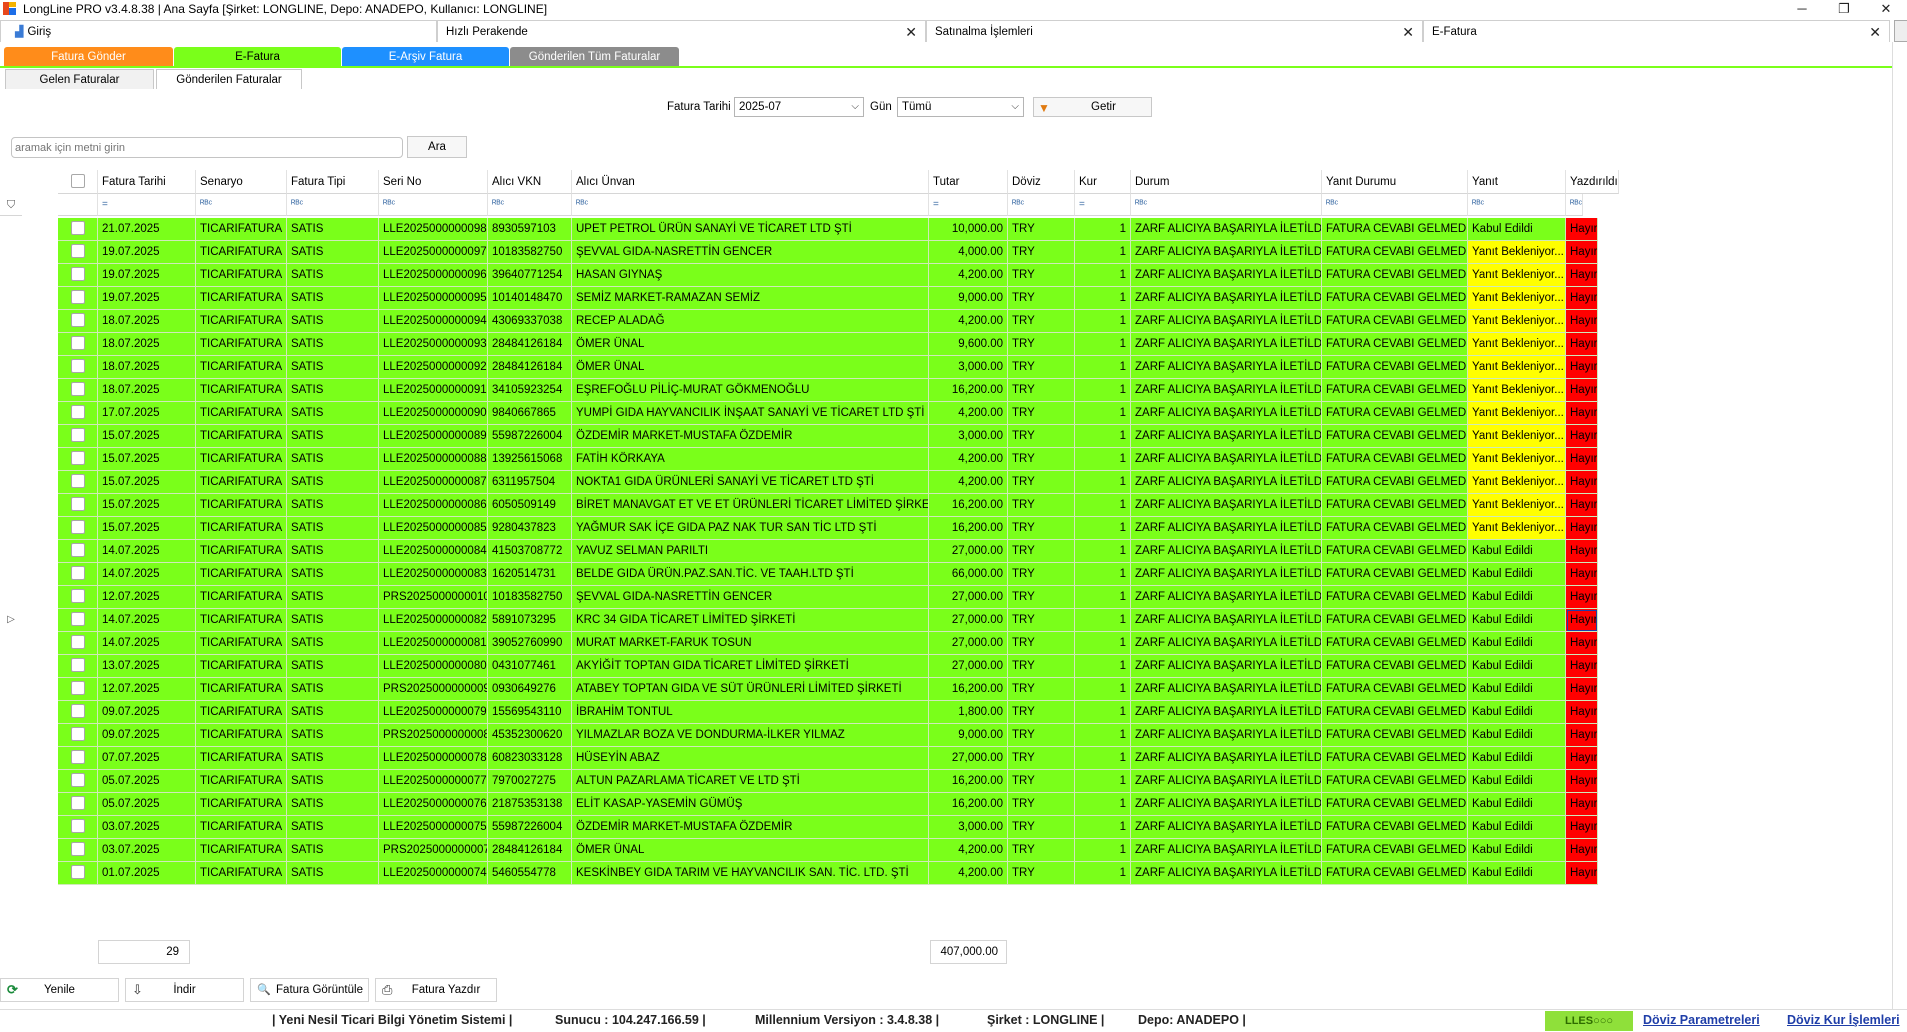  I want to click on tab-e-arsiv-fatura: E-Arşiv Fatura, so click(425, 57).